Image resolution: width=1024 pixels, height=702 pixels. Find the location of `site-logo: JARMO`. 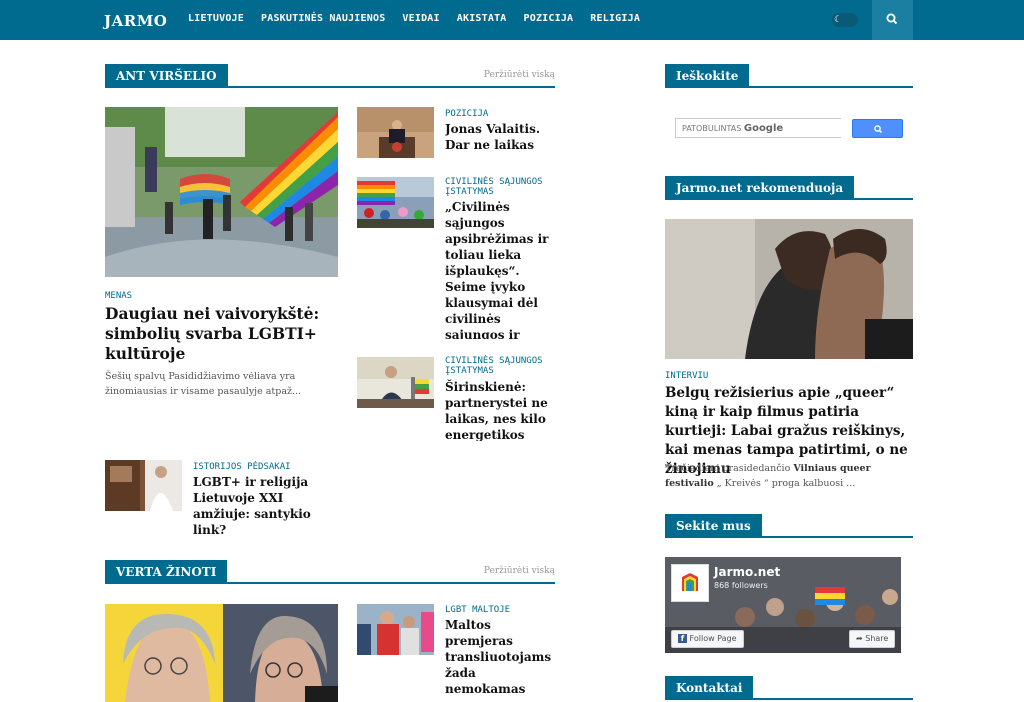

site-logo: JARMO is located at coordinates (135, 21).